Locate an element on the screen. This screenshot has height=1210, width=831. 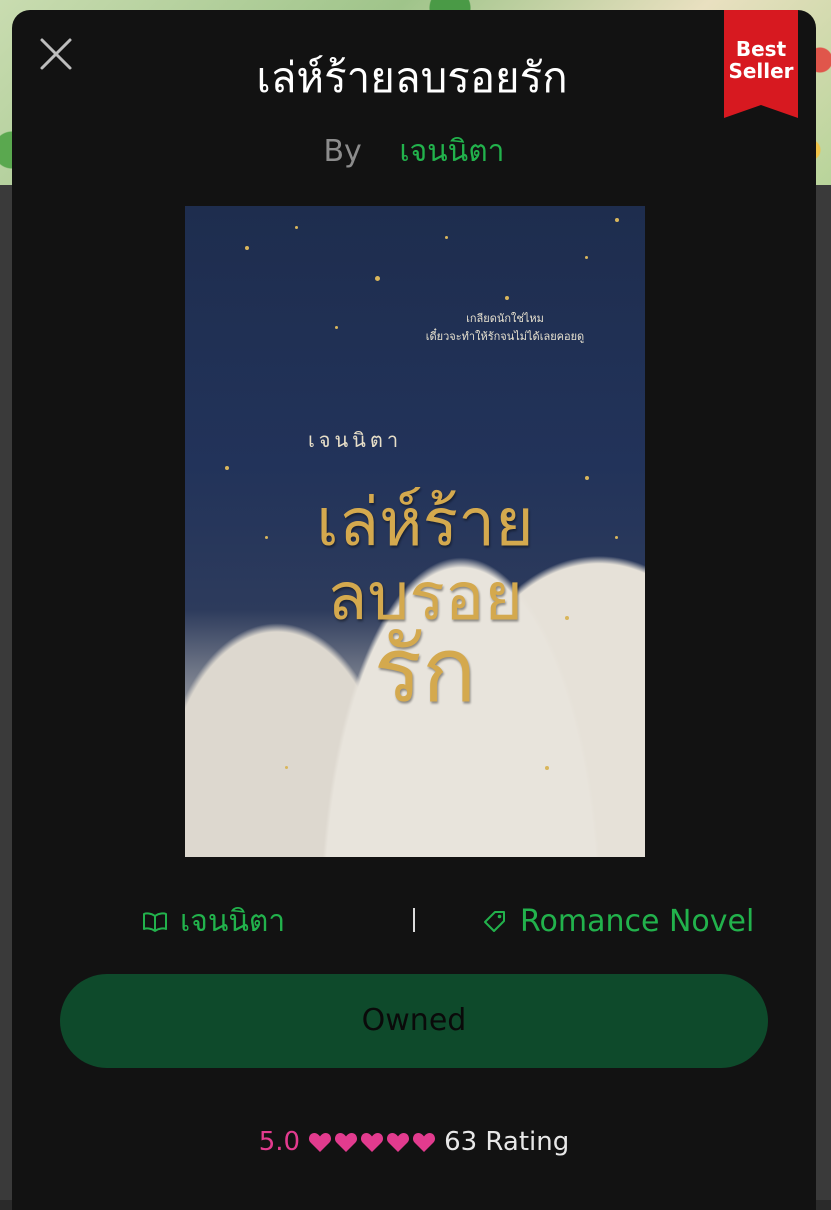
by-label: By is located at coordinates (342, 151).